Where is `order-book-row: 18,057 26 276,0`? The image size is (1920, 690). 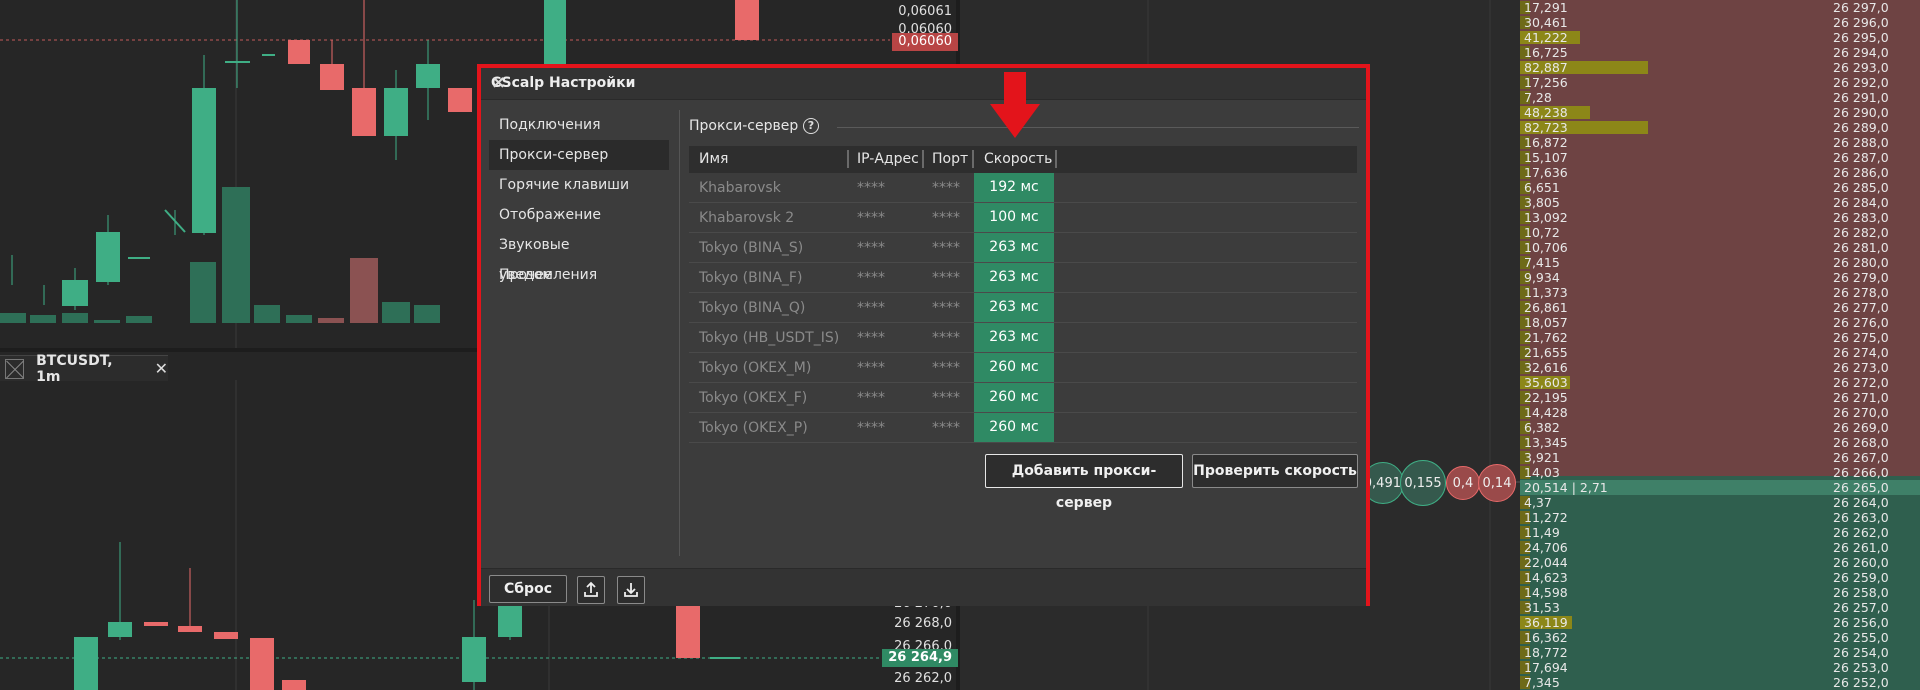 order-book-row: 18,057 26 276,0 is located at coordinates (1720, 322).